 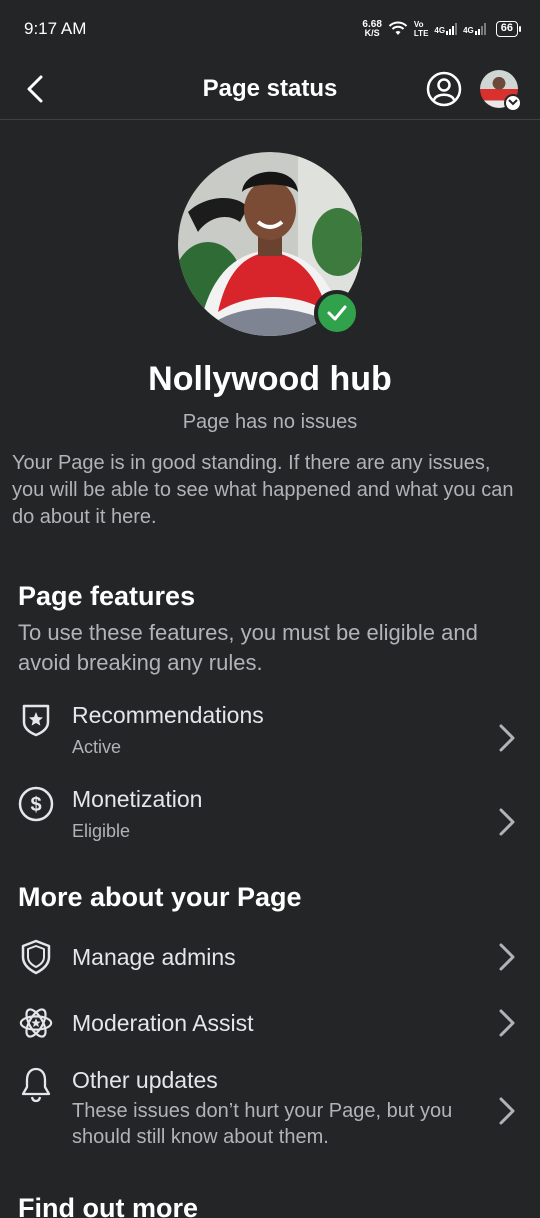 What do you see at coordinates (508, 29) in the screenshot?
I see `battery-indicator: 66` at bounding box center [508, 29].